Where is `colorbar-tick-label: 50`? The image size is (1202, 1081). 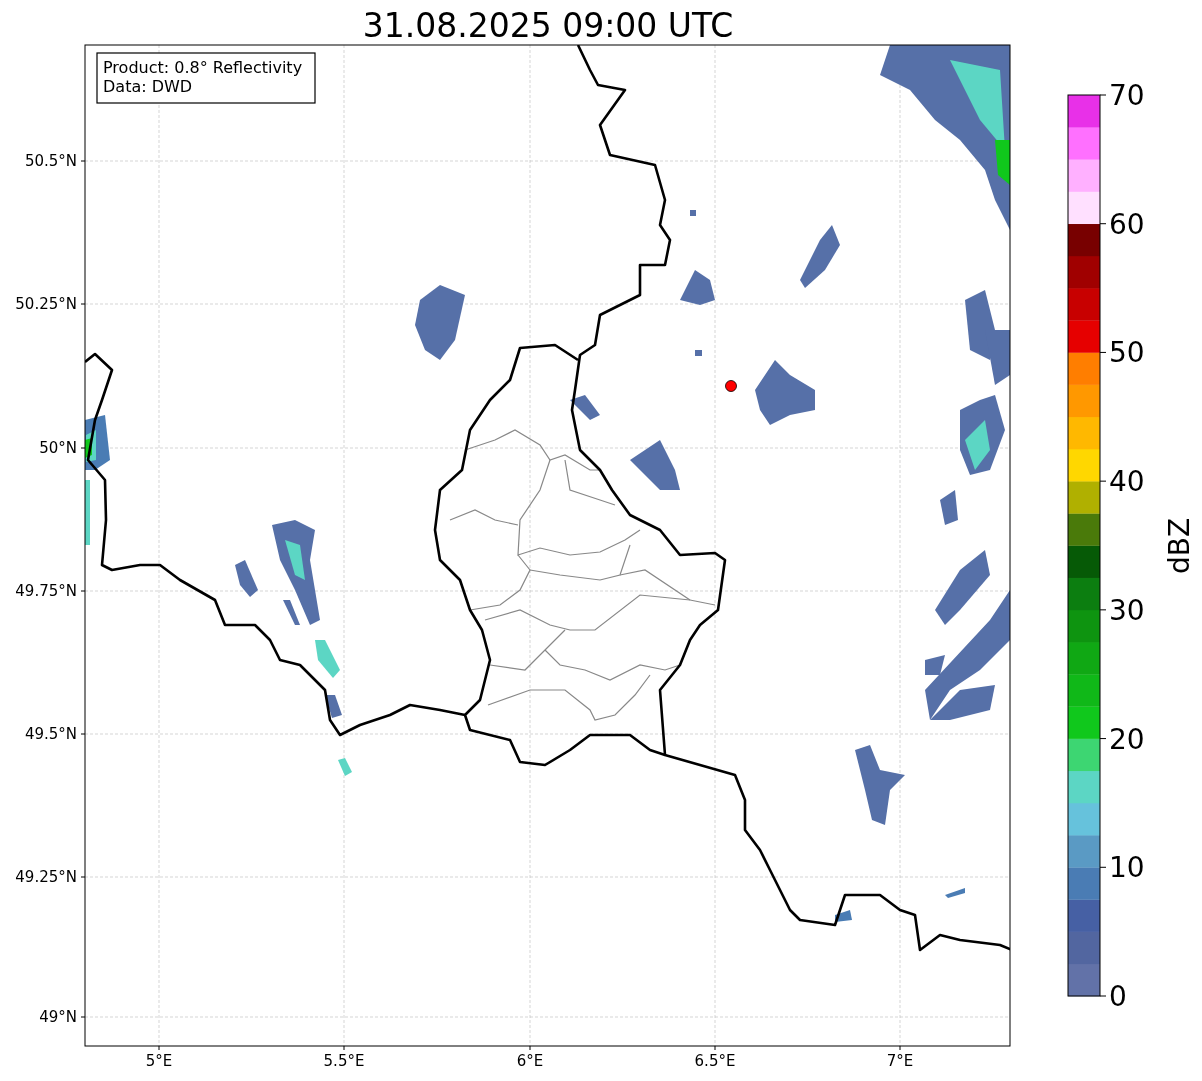 colorbar-tick-label: 50 is located at coordinates (1127, 353).